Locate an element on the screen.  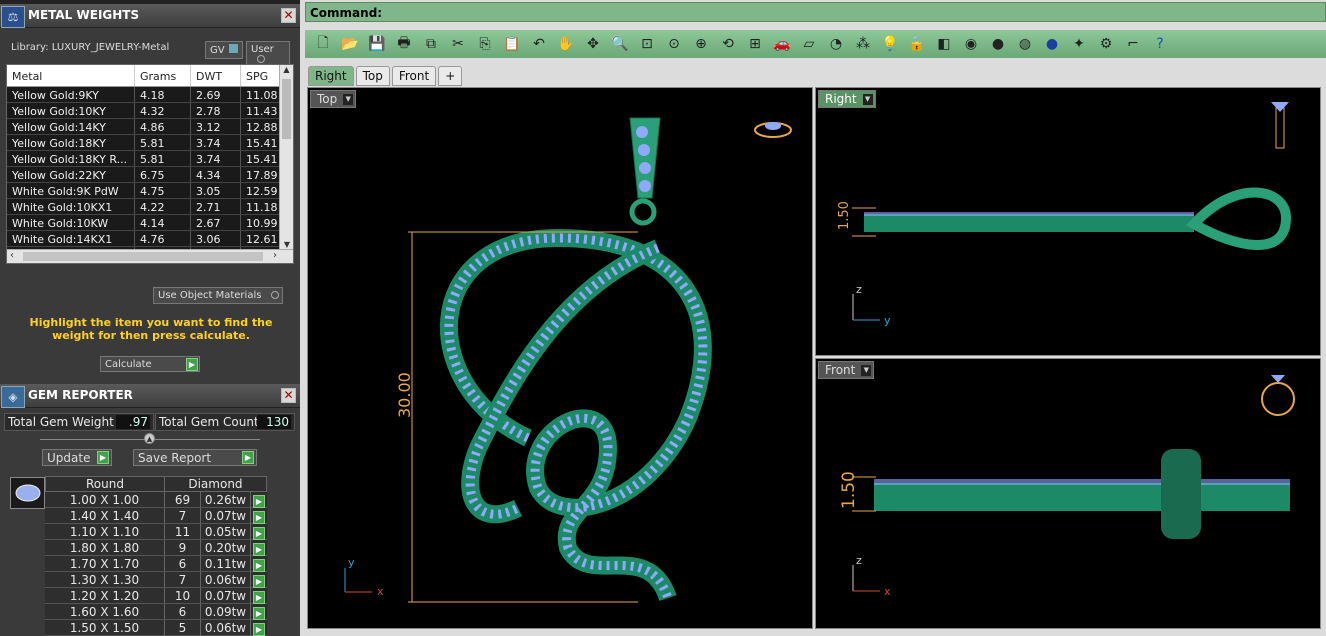
blue-sphere-icon: ● is located at coordinates (1052, 44).